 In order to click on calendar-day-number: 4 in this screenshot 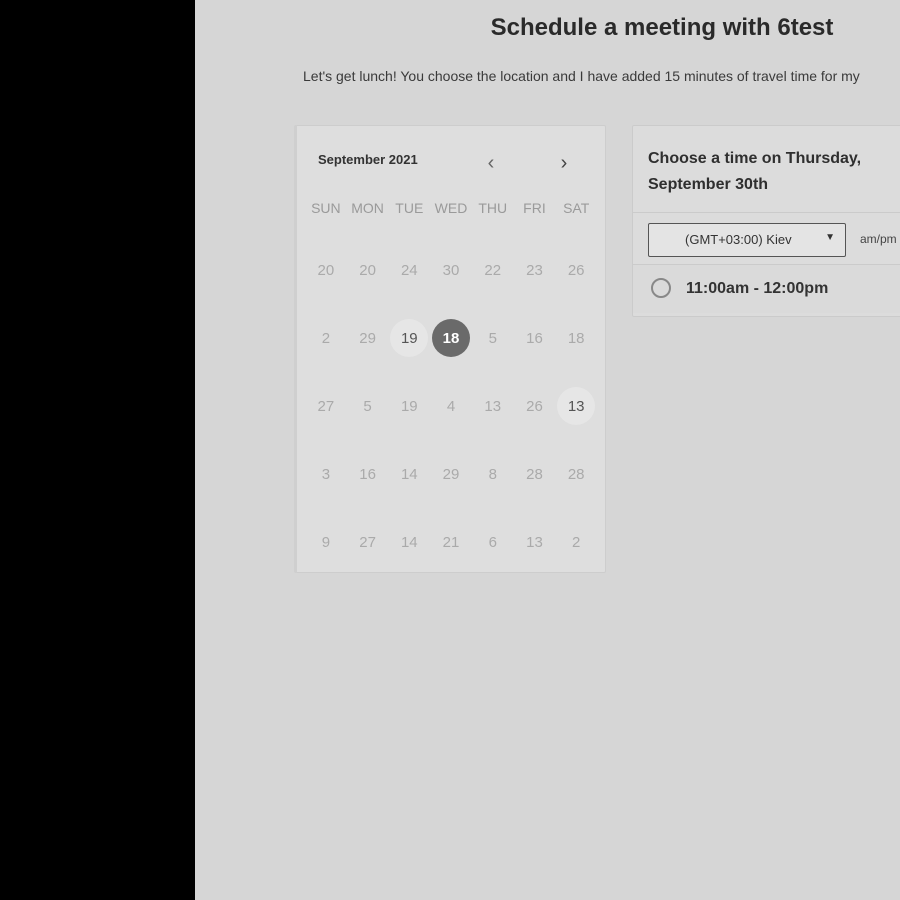, I will do `click(451, 406)`.